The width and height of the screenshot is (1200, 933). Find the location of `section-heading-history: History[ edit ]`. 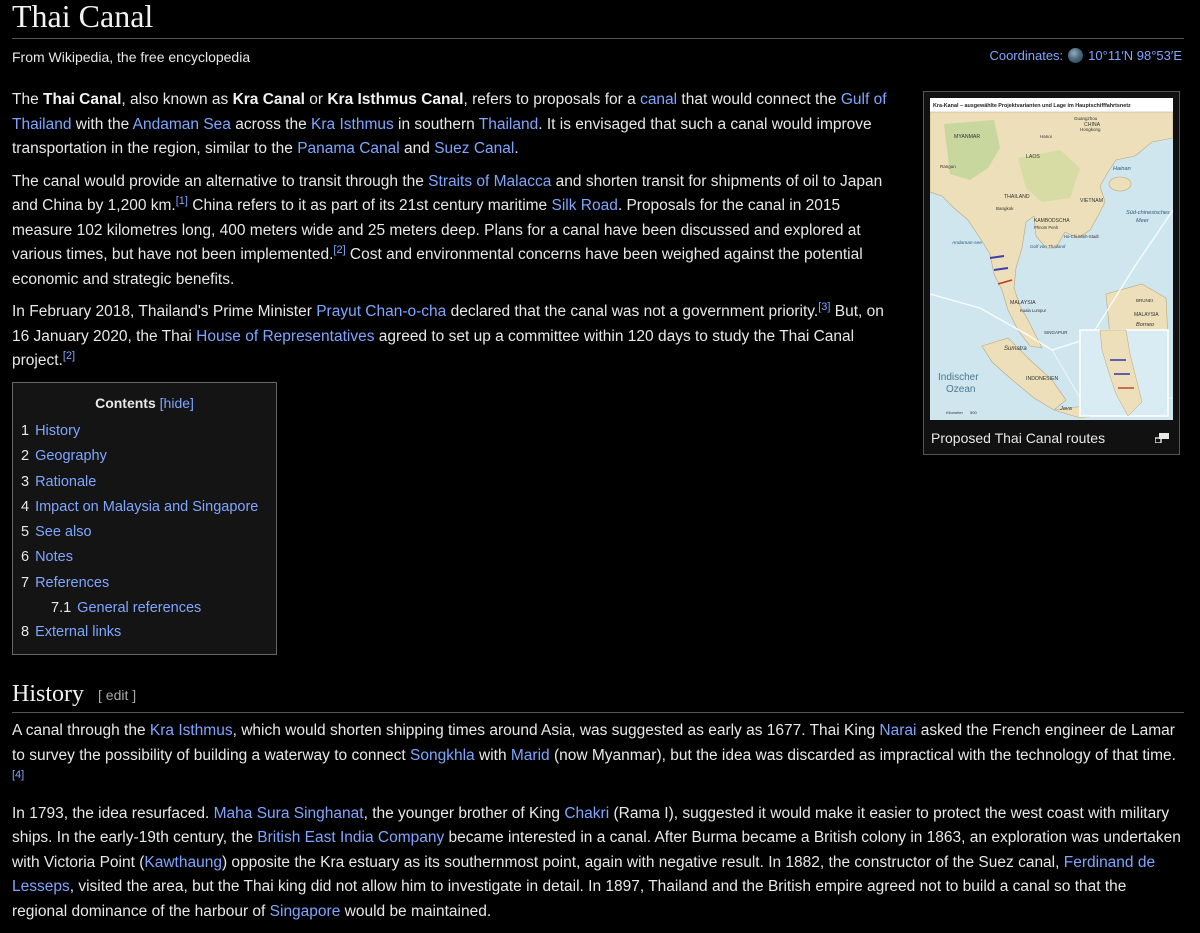

section-heading-history: History[ edit ] is located at coordinates (74, 694).